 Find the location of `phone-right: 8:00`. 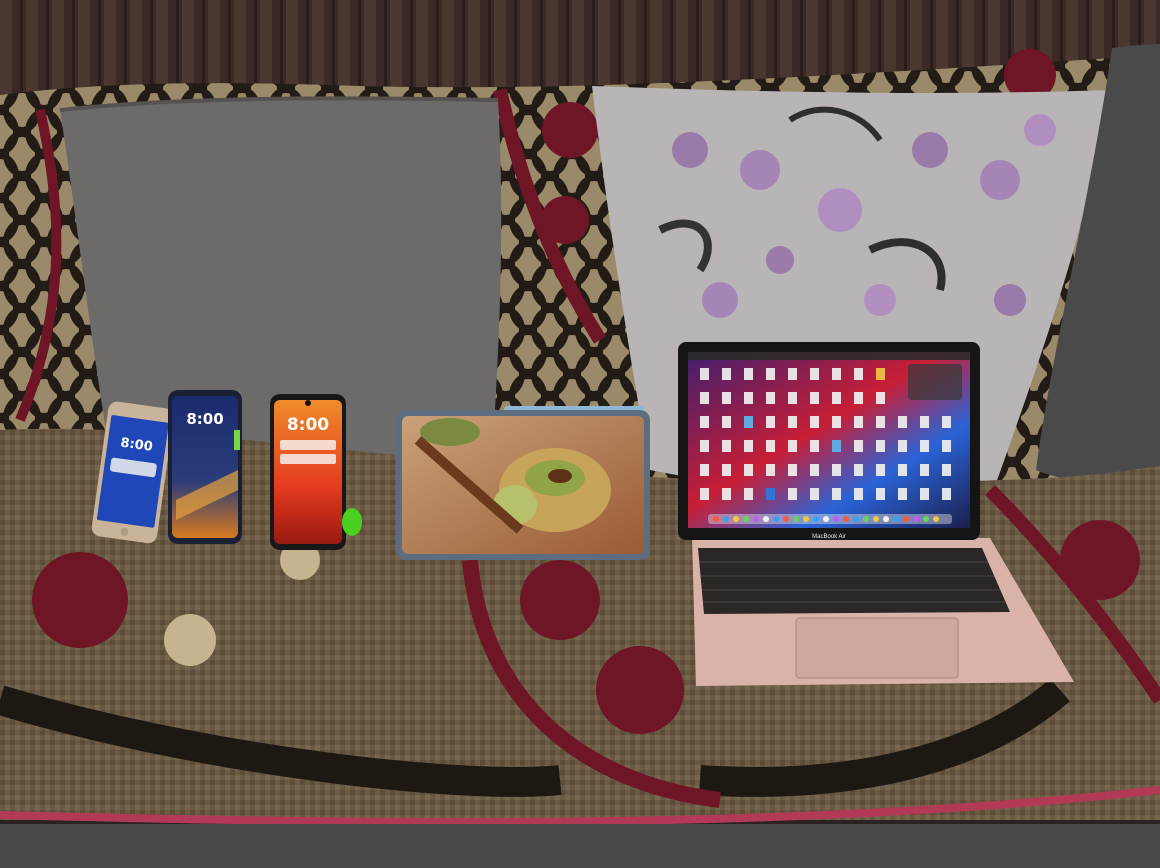

phone-right: 8:00 is located at coordinates (308, 472).